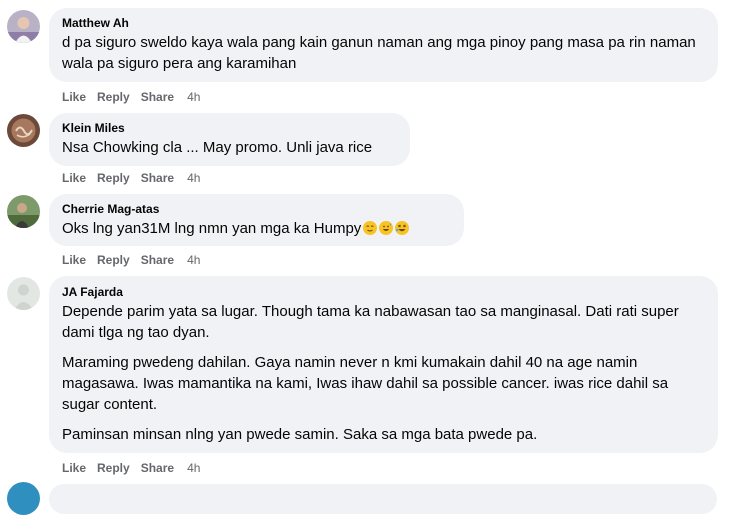  I want to click on comment-author: Matthew Ah, so click(384, 23).